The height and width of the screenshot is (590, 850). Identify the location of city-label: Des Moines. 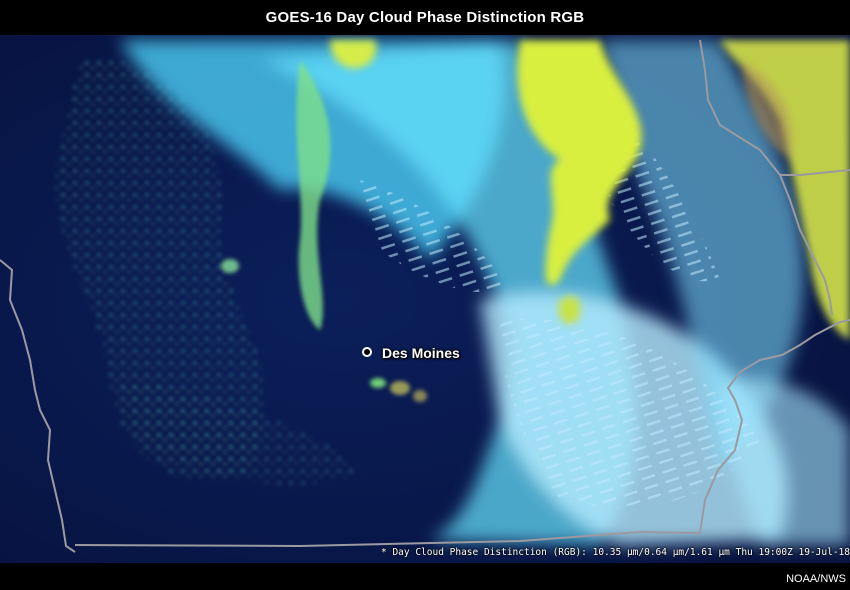
(421, 353).